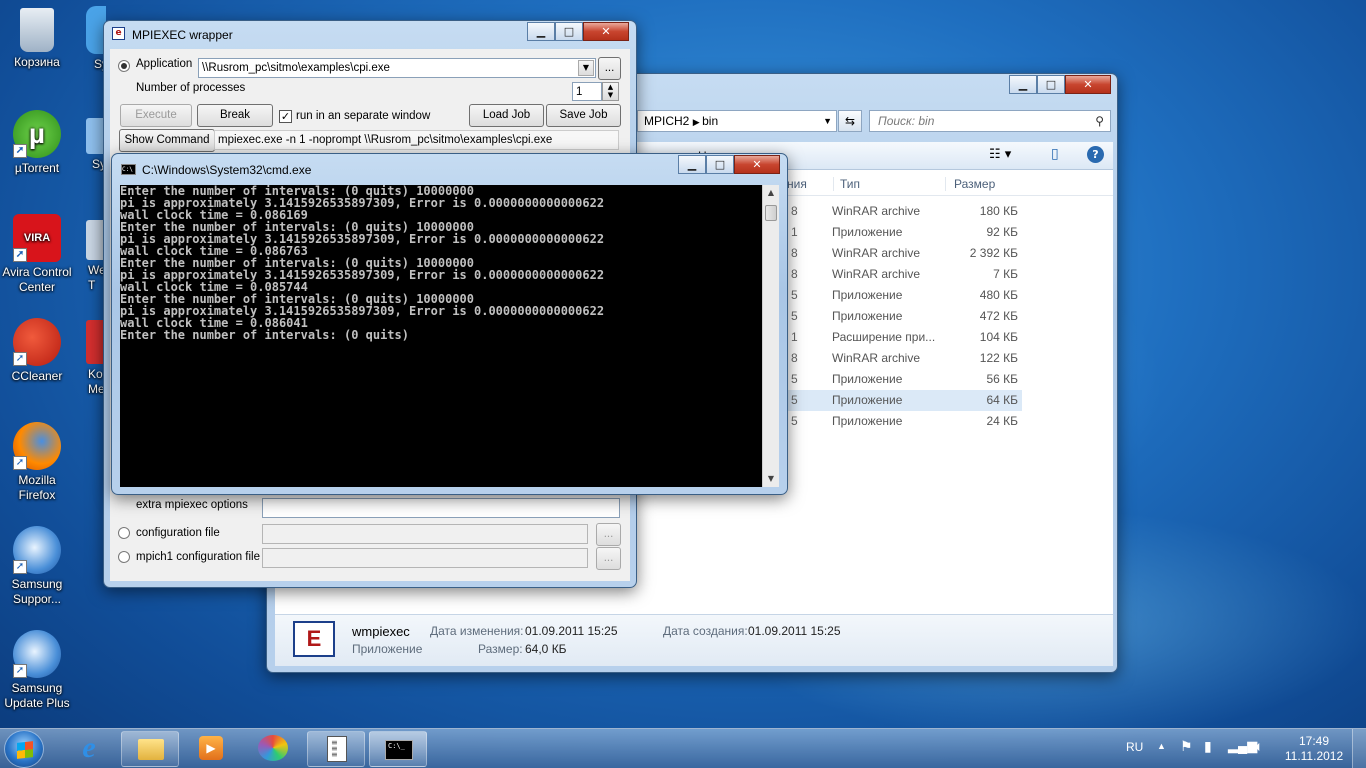 This screenshot has height=768, width=1366. What do you see at coordinates (1055, 154) in the screenshot?
I see `preview-pane-icon: ▯` at bounding box center [1055, 154].